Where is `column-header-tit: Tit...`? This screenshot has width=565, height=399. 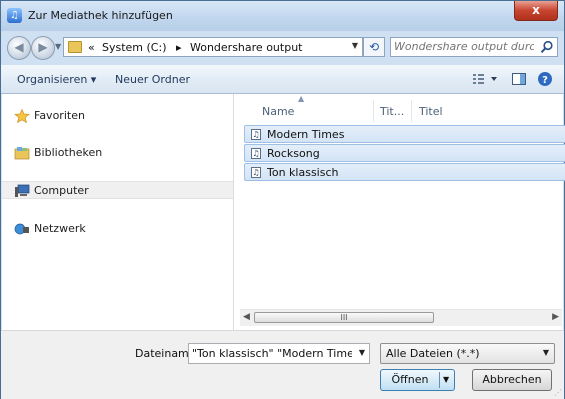 column-header-tit: Tit... is located at coordinates (392, 111).